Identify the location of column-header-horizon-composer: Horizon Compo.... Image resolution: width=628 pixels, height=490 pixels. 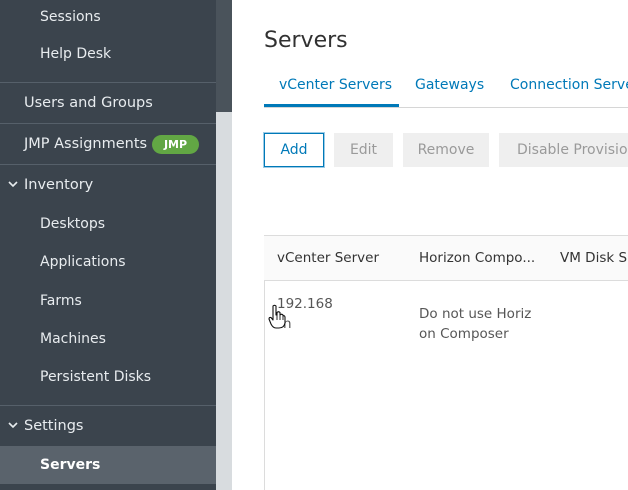
(477, 258).